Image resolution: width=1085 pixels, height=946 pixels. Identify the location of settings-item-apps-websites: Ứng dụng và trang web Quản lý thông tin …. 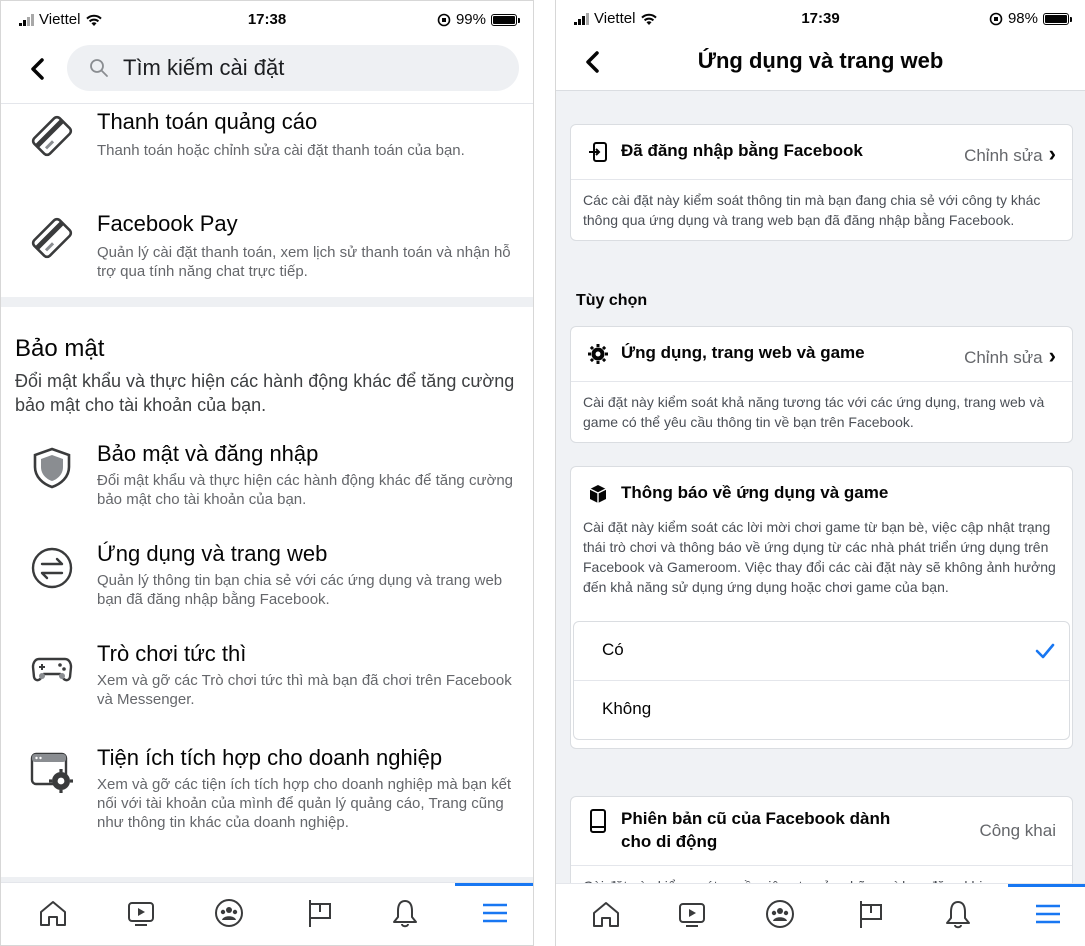
(271, 581).